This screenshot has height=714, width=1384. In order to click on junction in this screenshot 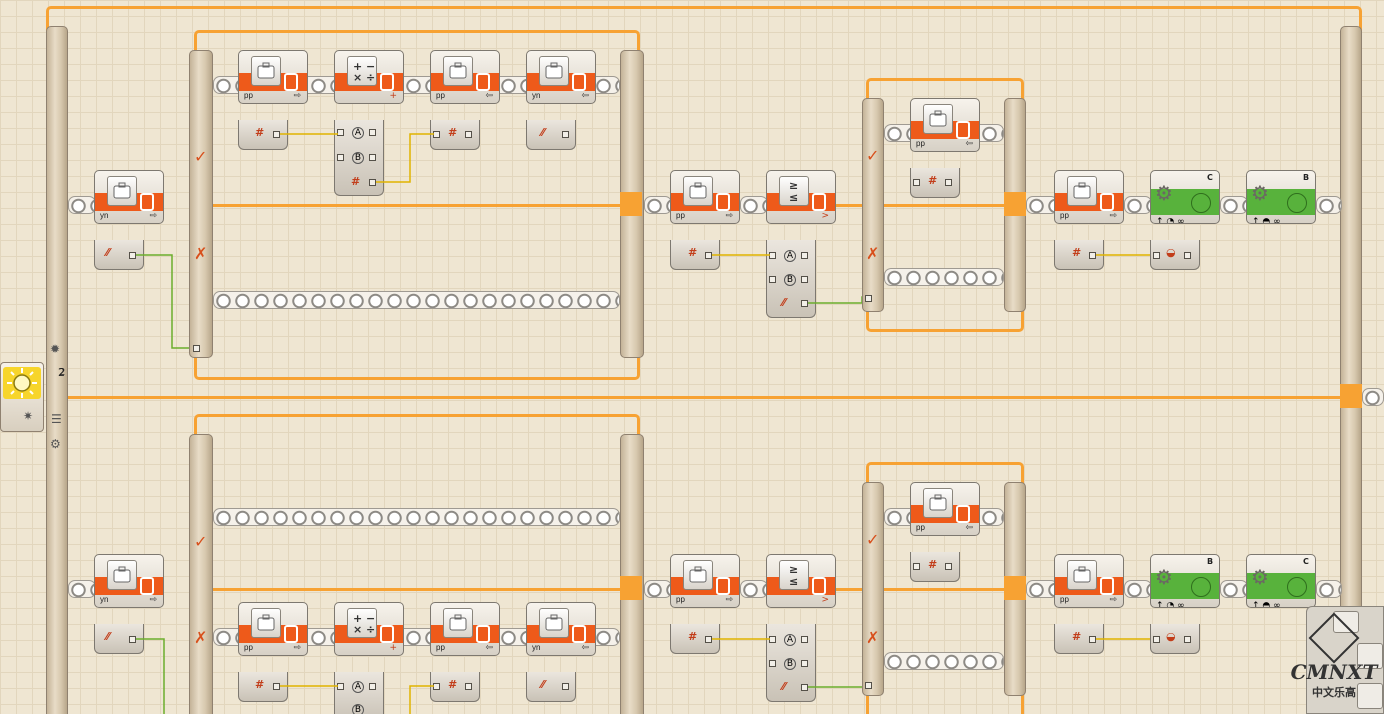, I will do `click(631, 588)`.